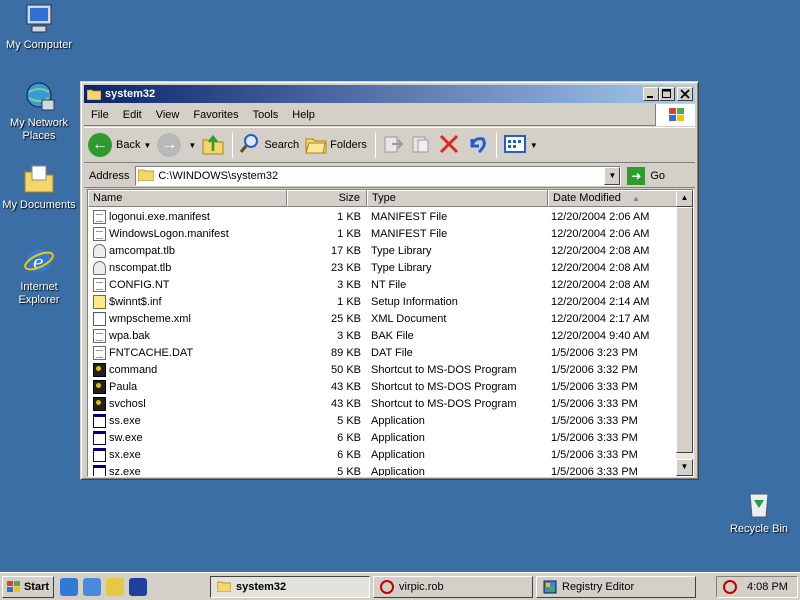 This screenshot has height=600, width=800. Describe the element at coordinates (132, 115) in the screenshot. I see `menu-edit: Edit` at that location.